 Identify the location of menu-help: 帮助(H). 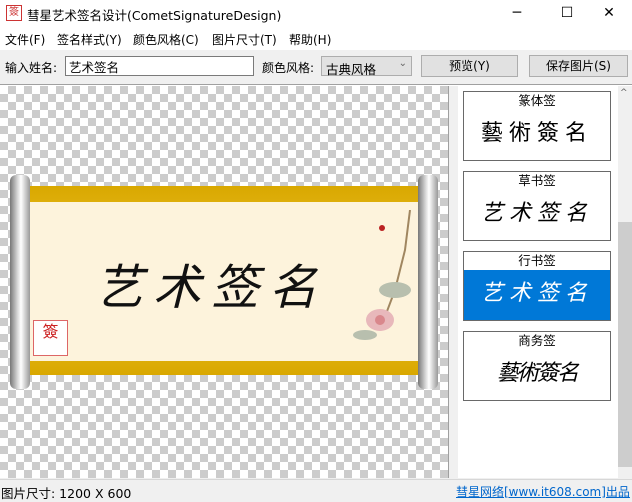
(310, 39).